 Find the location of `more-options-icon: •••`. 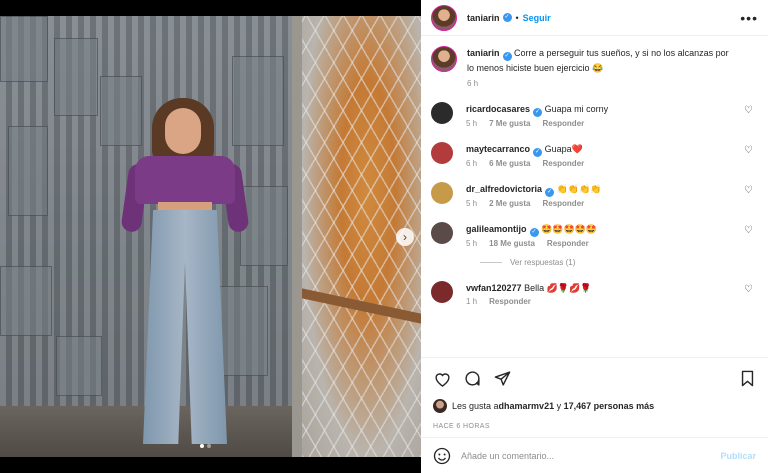

more-options-icon: ••• is located at coordinates (749, 18).